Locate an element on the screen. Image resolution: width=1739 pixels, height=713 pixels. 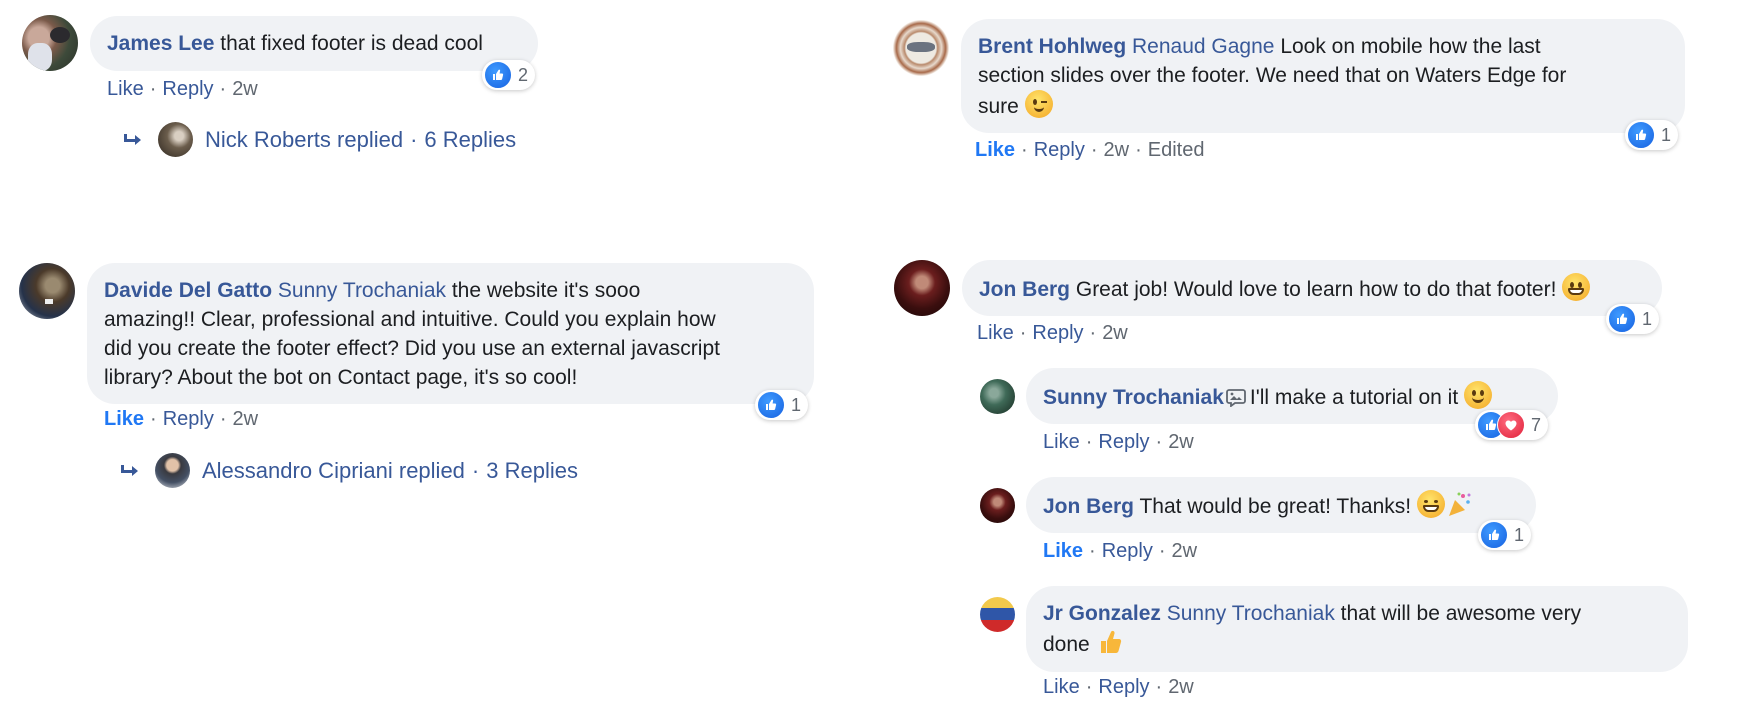
comment-text: done is located at coordinates (1066, 644).